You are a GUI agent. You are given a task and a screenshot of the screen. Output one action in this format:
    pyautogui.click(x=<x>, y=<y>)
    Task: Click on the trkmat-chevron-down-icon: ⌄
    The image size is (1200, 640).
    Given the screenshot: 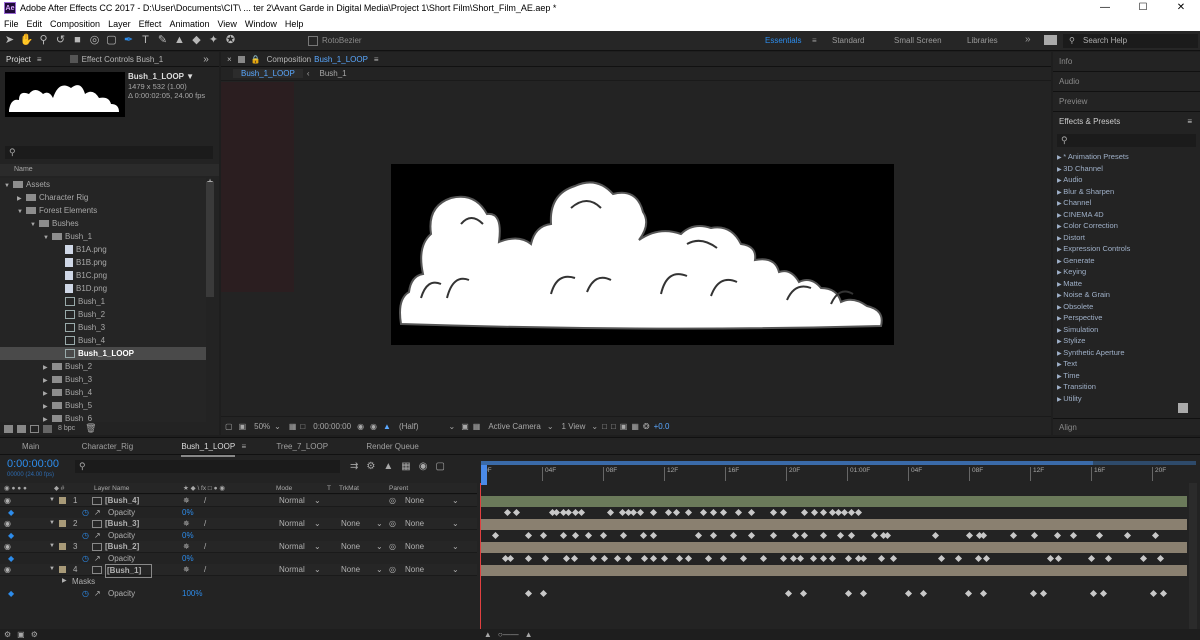 What is the action you would take?
    pyautogui.click(x=379, y=570)
    